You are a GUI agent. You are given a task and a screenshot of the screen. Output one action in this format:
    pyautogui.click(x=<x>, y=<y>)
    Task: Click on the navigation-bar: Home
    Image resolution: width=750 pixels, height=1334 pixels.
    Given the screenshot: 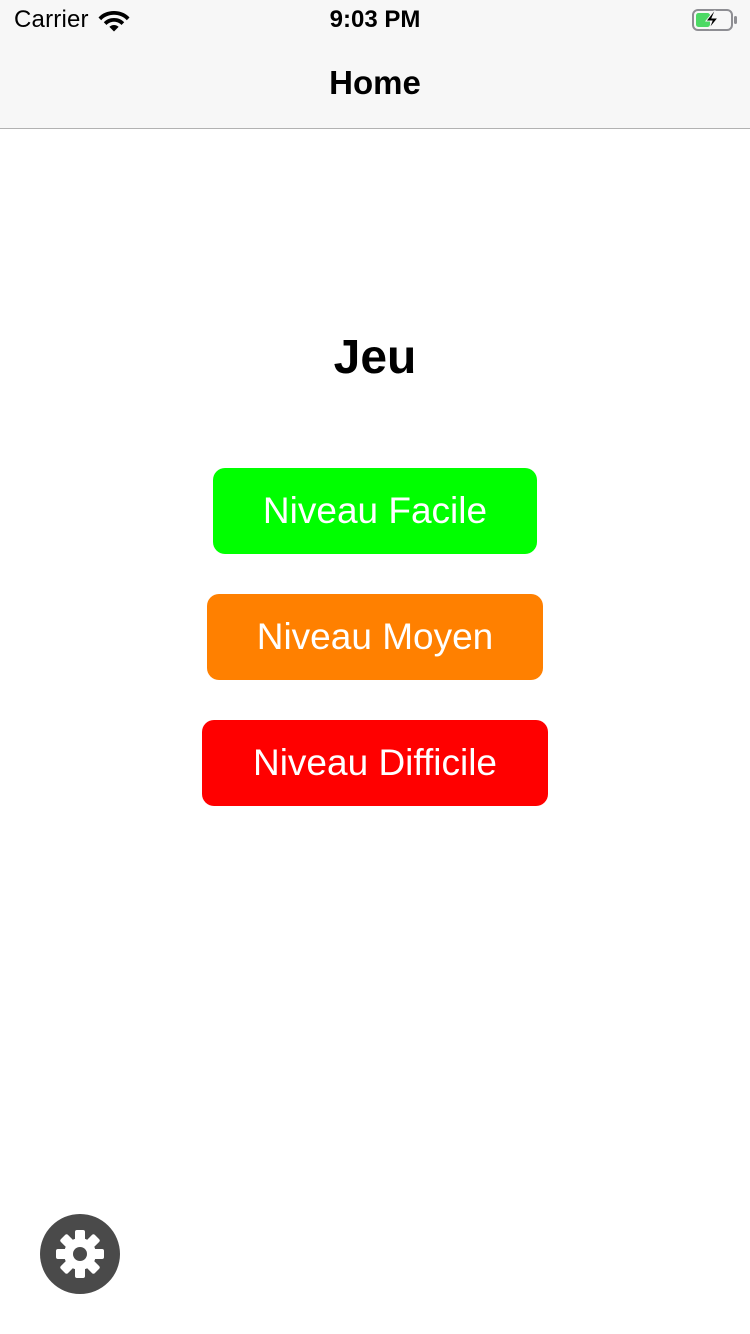 What is the action you would take?
    pyautogui.click(x=375, y=84)
    